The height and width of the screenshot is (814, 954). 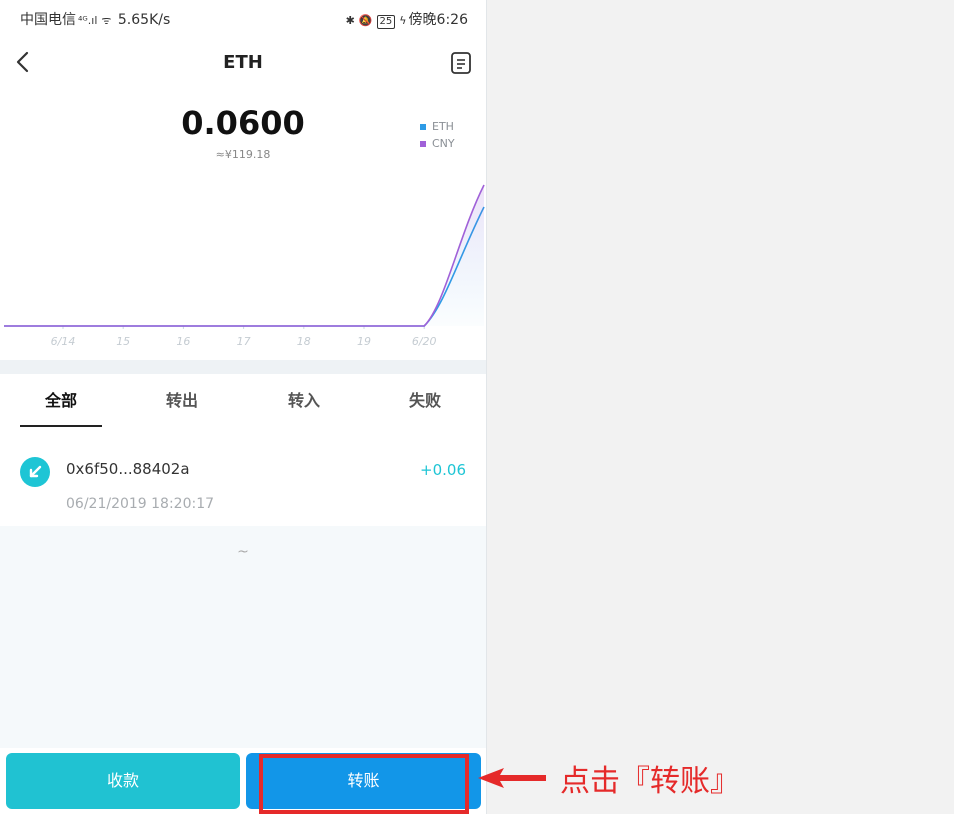 I want to click on carrier-name: 中国电信, so click(x=48, y=20).